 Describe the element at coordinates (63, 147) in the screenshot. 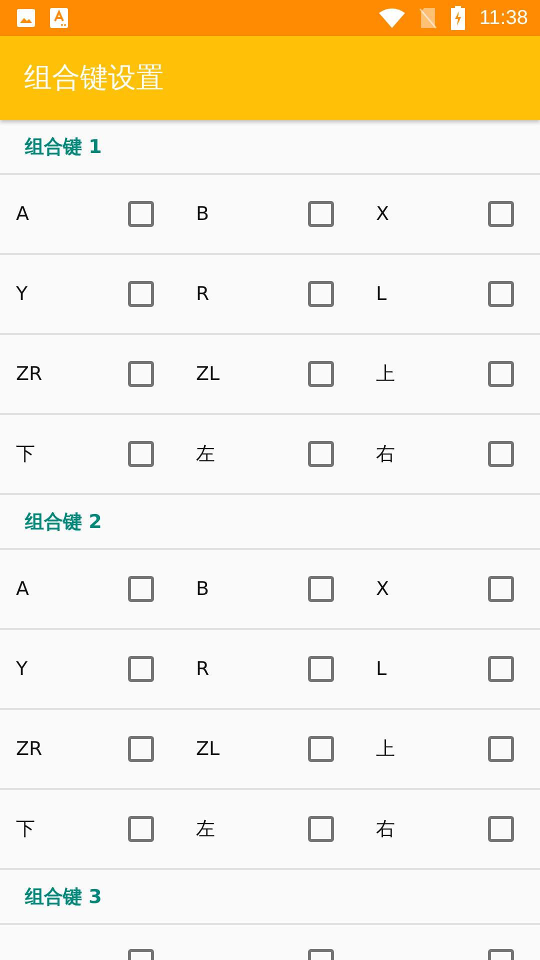

I see `group-heading: 组合键 1` at that location.